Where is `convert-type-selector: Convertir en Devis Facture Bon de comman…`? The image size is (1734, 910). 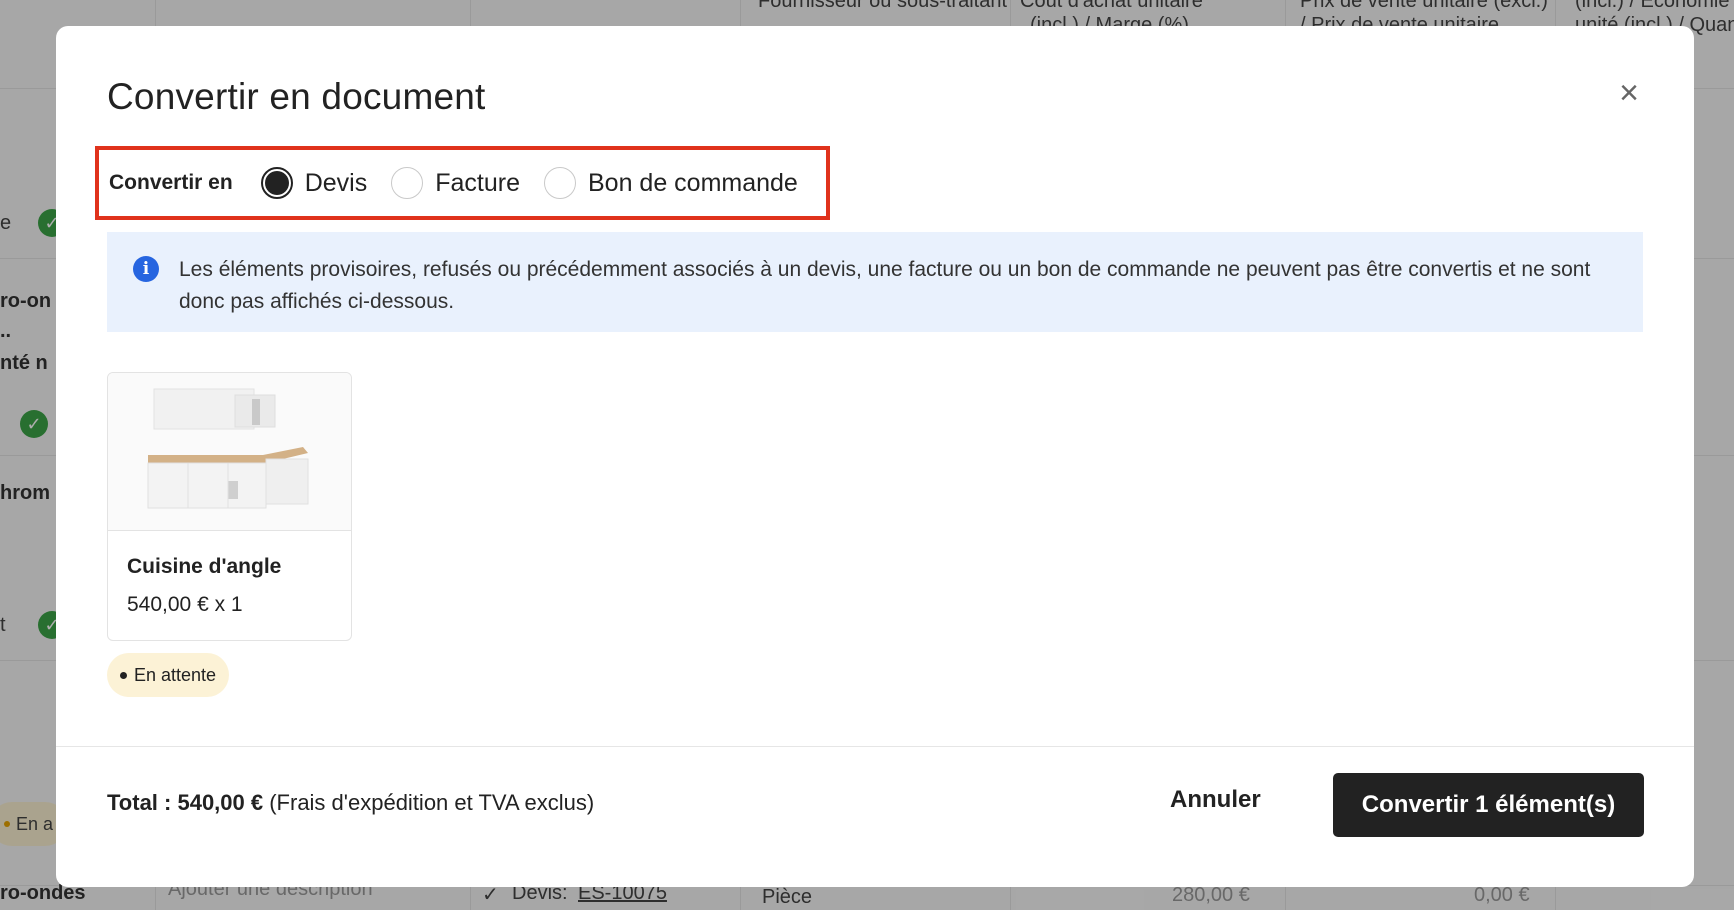
convert-type-selector: Convertir en Devis Facture Bon de comman… is located at coordinates (462, 183).